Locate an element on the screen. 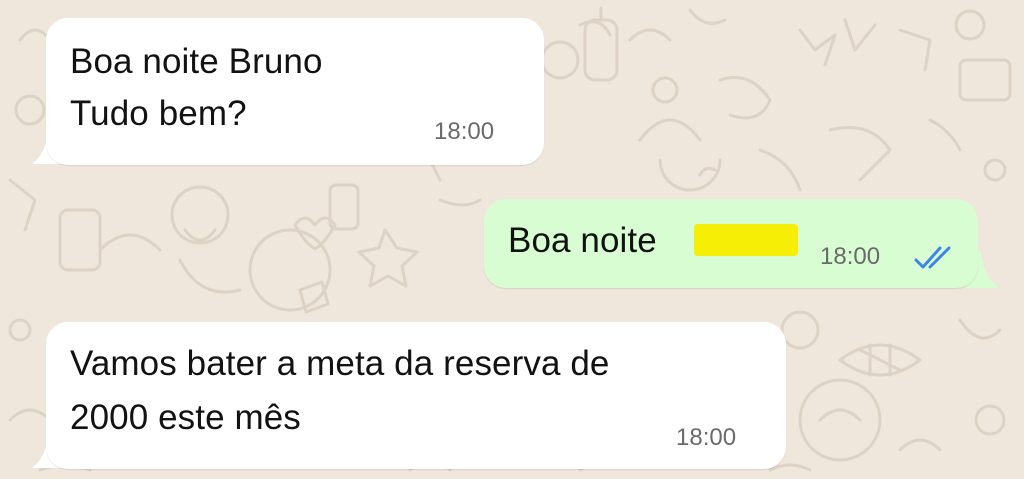 The height and width of the screenshot is (479, 1024). message-text-line: Tudo bem? is located at coordinates (158, 113).